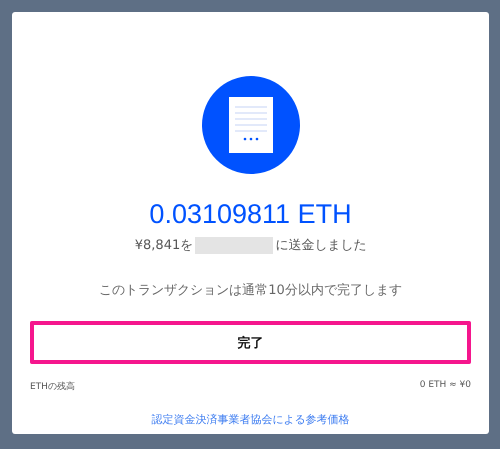 This screenshot has width=500, height=449. I want to click on document-icon, so click(251, 125).